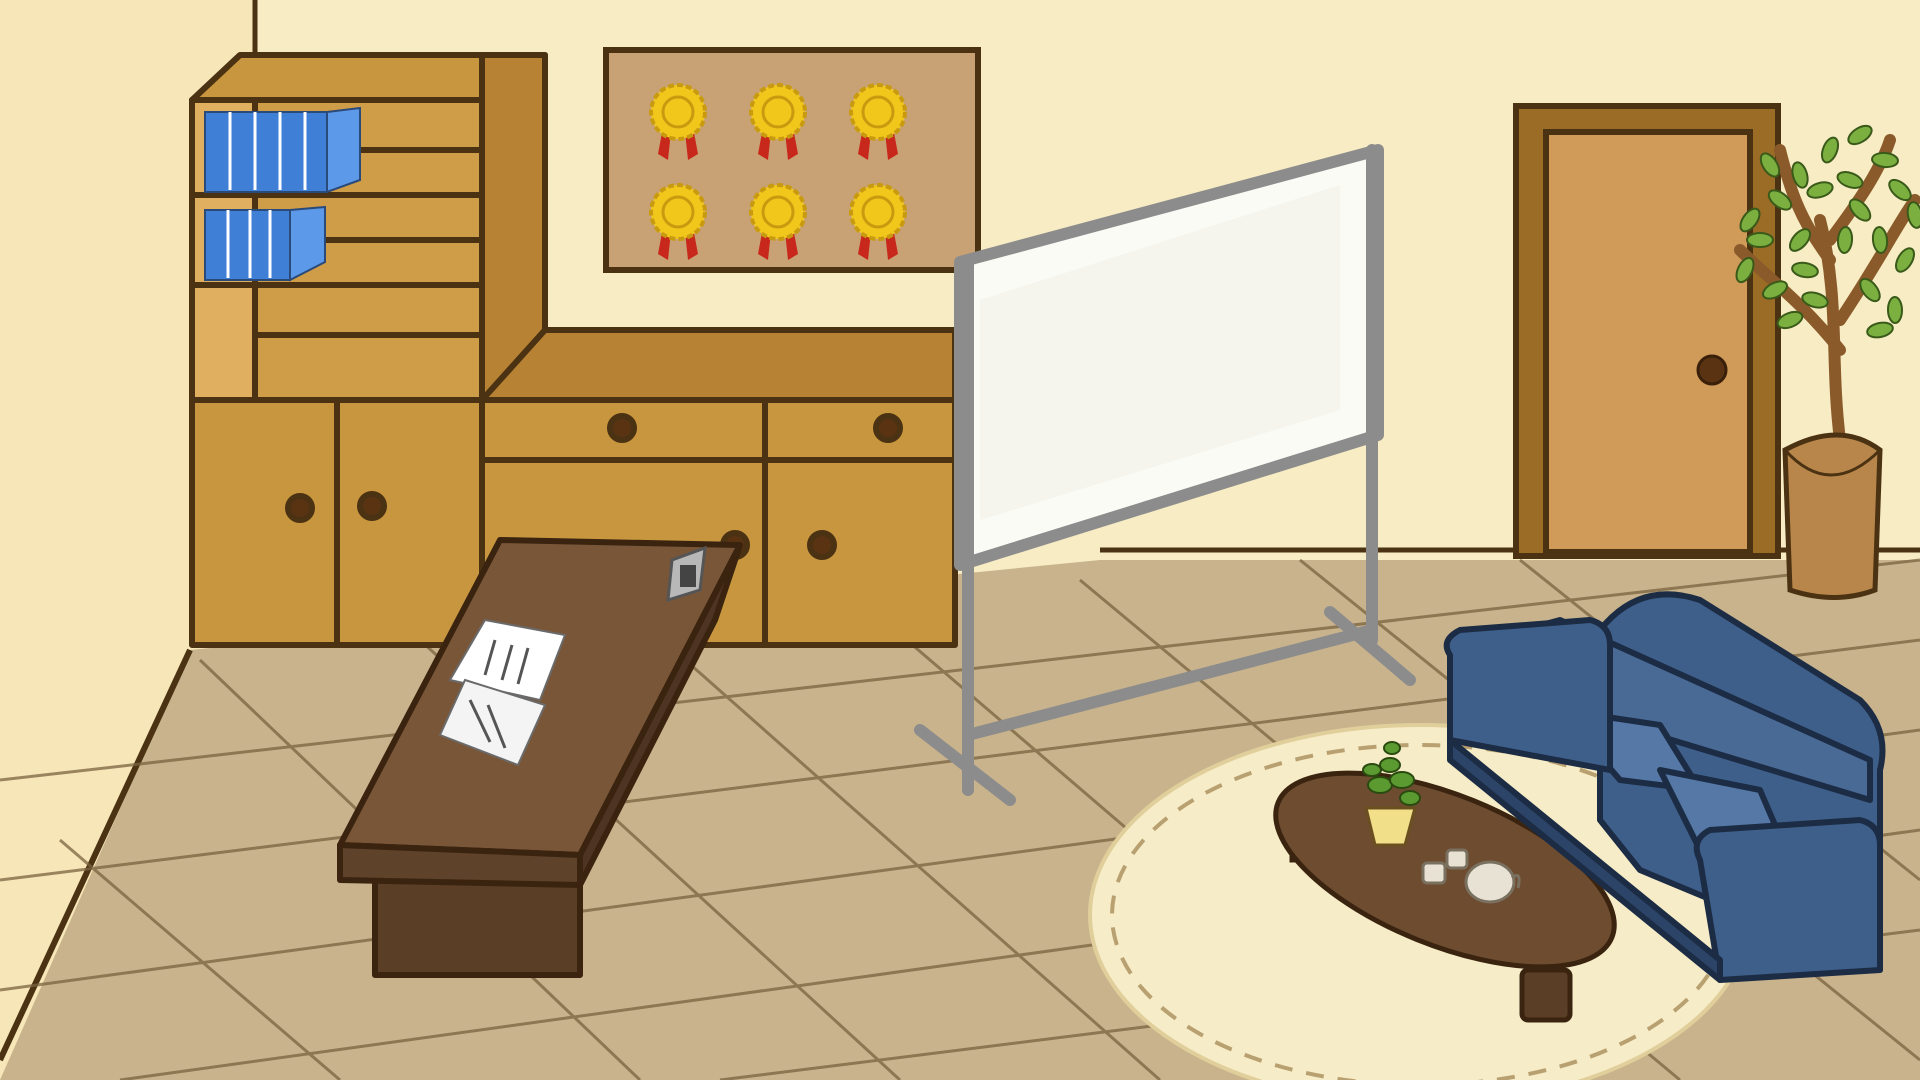 This screenshot has width=1920, height=1080. I want to click on award-board, so click(792, 160).